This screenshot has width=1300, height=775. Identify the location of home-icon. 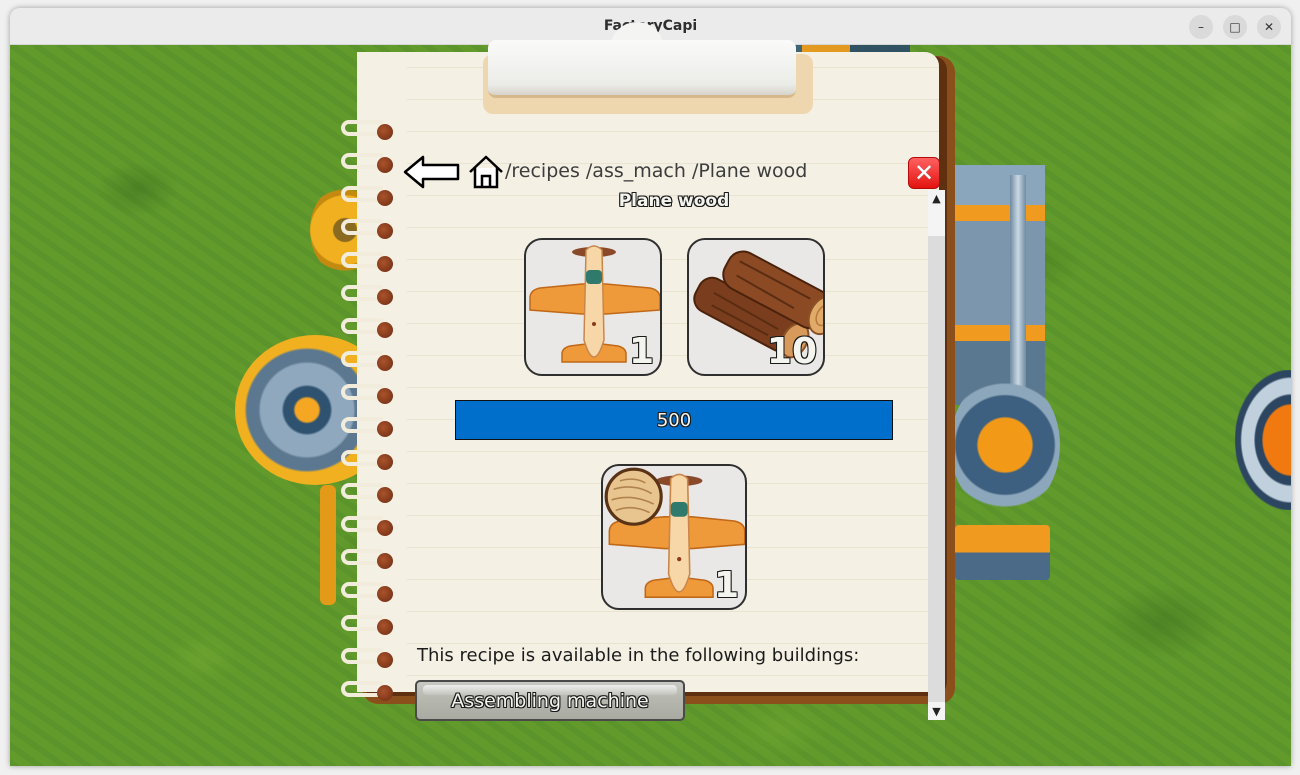
(486, 172).